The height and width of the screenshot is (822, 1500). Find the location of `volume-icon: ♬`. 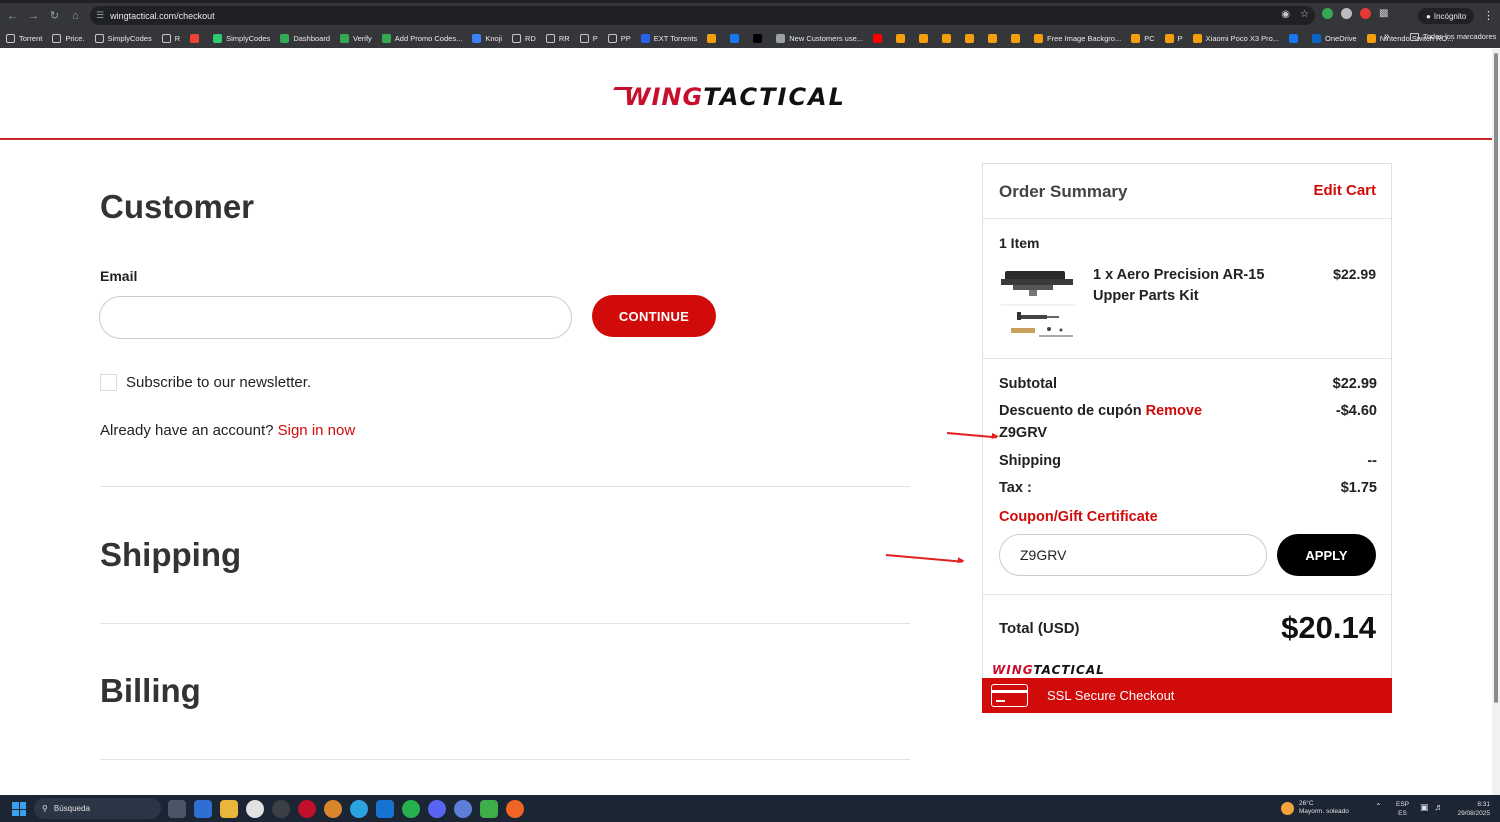

volume-icon: ♬ is located at coordinates (1439, 807).